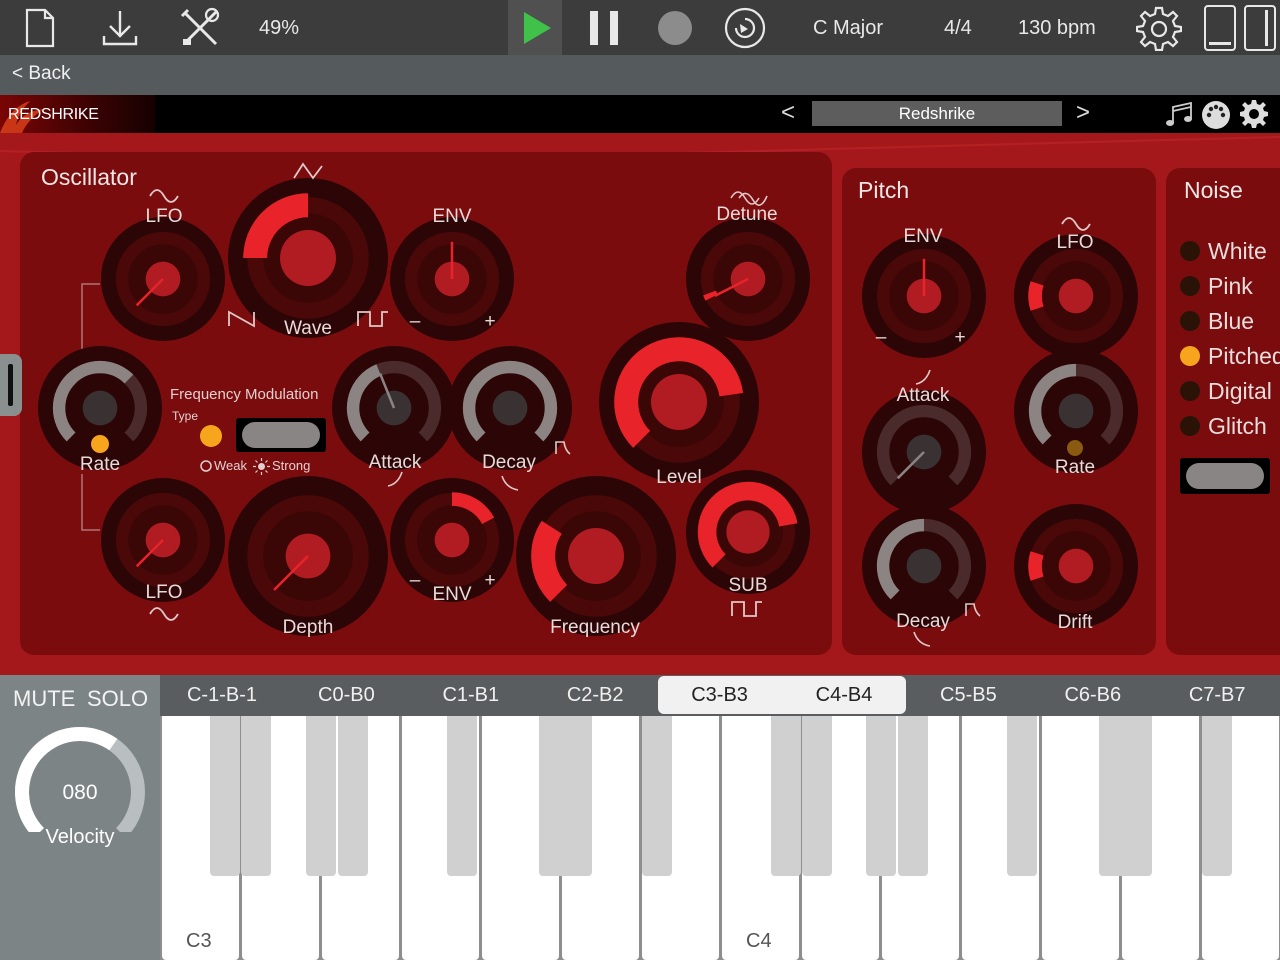 The height and width of the screenshot is (960, 1280). I want to click on settings-button, so click(1159, 27).